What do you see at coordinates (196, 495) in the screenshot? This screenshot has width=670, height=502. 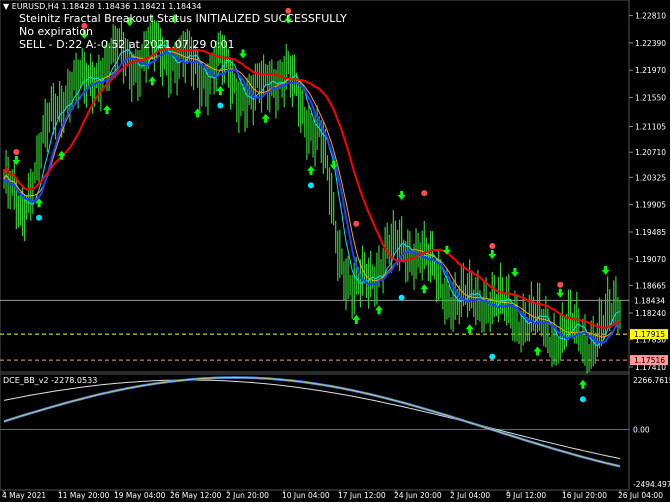 I see `time-tick-label: 26 May 12:00` at bounding box center [196, 495].